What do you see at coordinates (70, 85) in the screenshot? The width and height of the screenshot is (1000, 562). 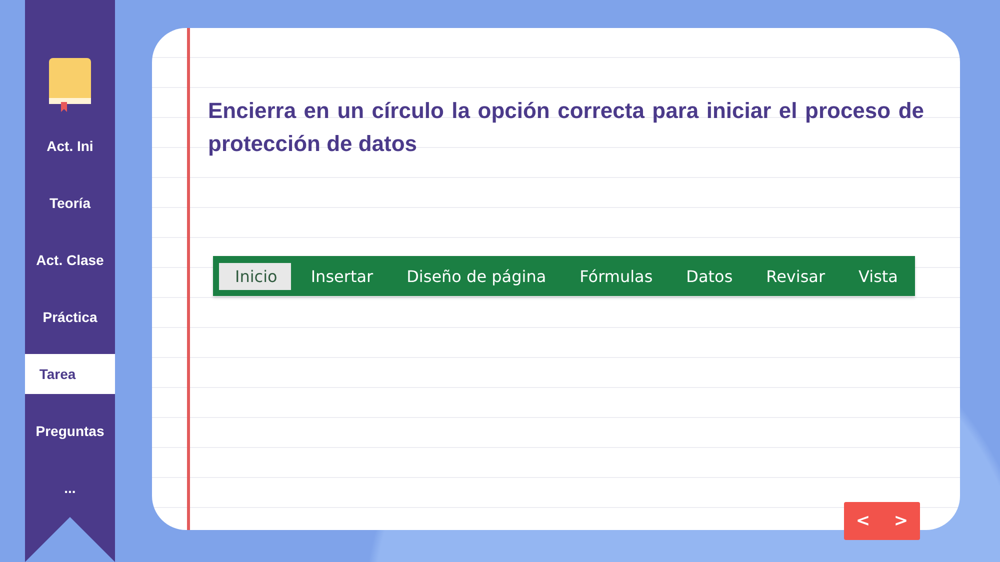 I see `book-icon` at bounding box center [70, 85].